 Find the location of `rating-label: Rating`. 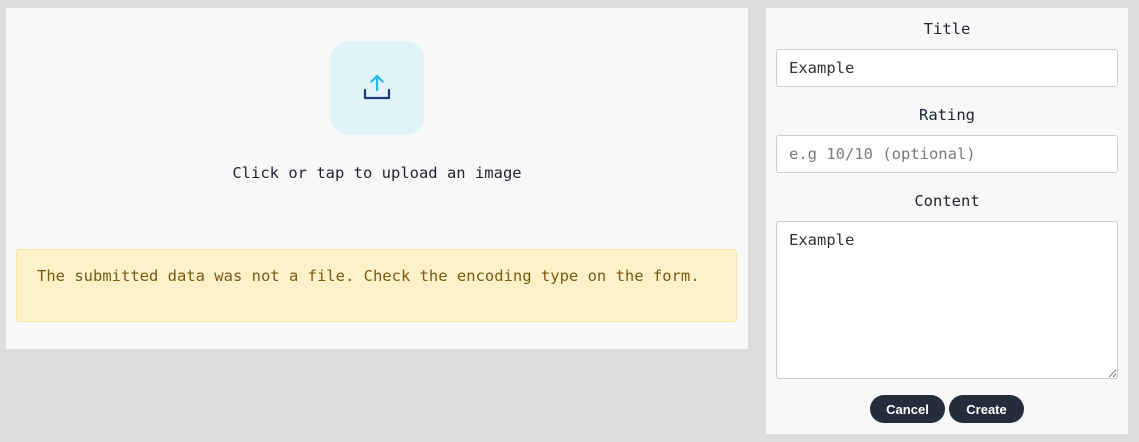

rating-label: Rating is located at coordinates (947, 115).